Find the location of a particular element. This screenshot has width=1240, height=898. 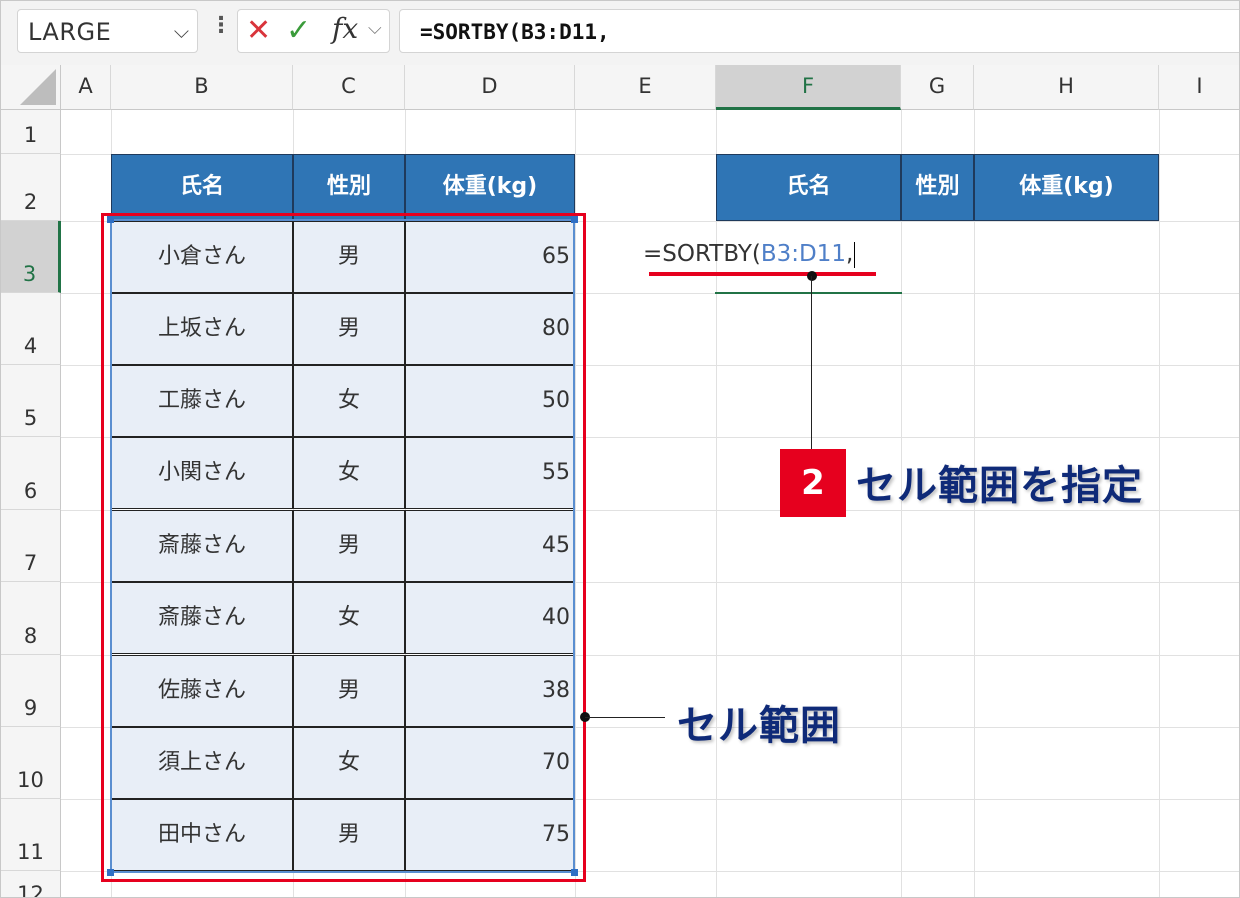

edit-reference: B3:D11 is located at coordinates (803, 254).